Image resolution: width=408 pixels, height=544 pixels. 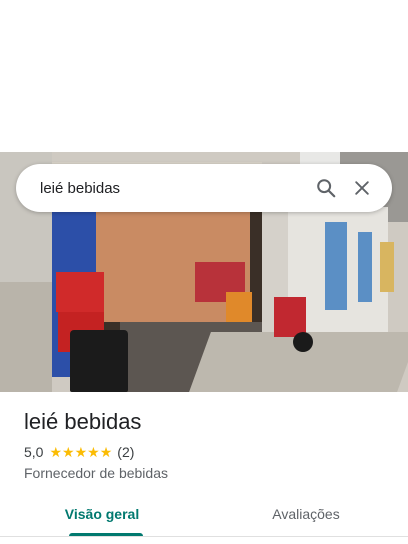 I want to click on tab-divider, so click(x=204, y=536).